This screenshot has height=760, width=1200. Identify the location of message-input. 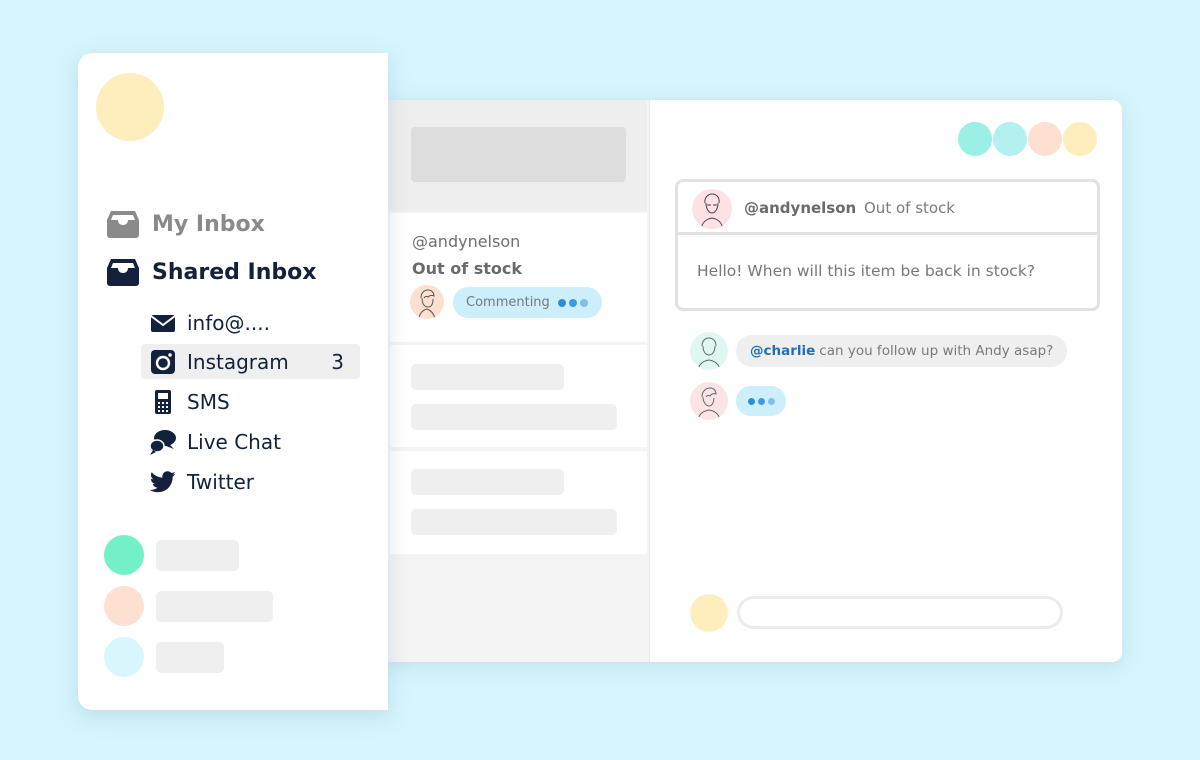
(900, 612).